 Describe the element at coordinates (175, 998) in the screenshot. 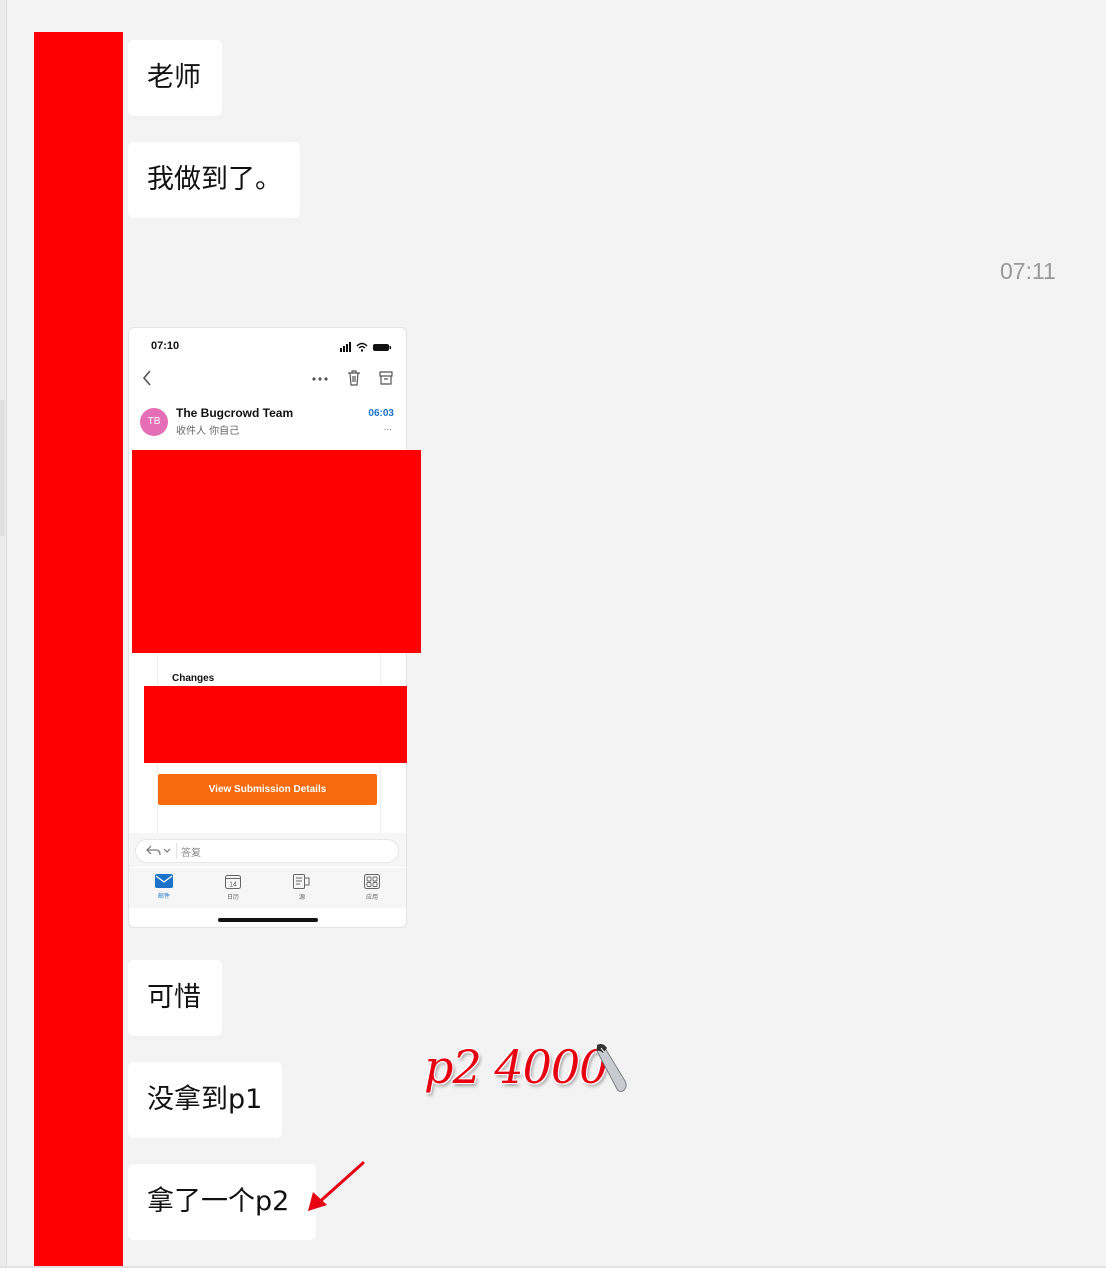

I see `chat-message-3: 可惜` at that location.